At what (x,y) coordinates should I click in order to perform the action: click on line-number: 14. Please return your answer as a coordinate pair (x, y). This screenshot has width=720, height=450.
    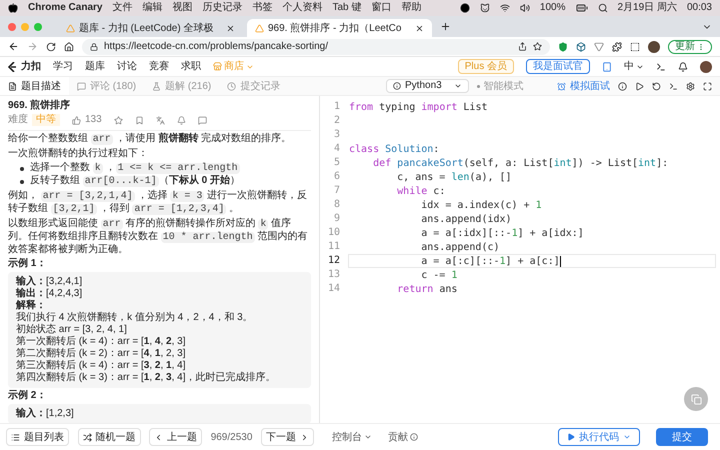
    Looking at the image, I should click on (333, 289).